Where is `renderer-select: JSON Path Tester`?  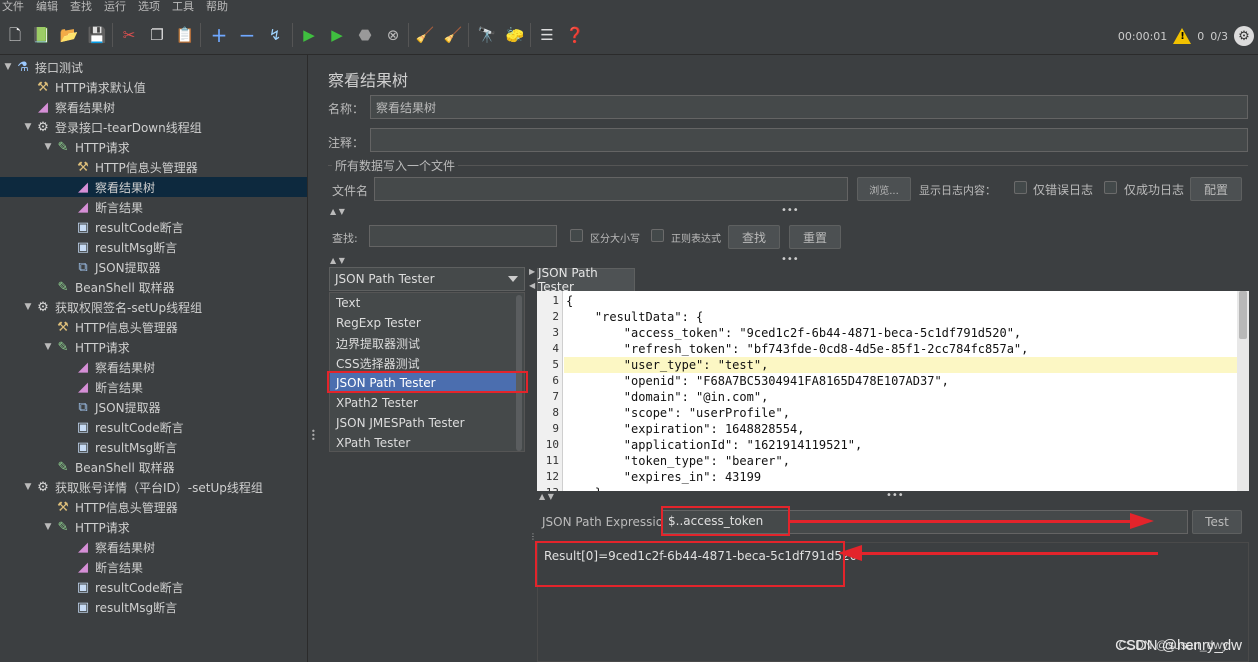 renderer-select: JSON Path Tester is located at coordinates (427, 279).